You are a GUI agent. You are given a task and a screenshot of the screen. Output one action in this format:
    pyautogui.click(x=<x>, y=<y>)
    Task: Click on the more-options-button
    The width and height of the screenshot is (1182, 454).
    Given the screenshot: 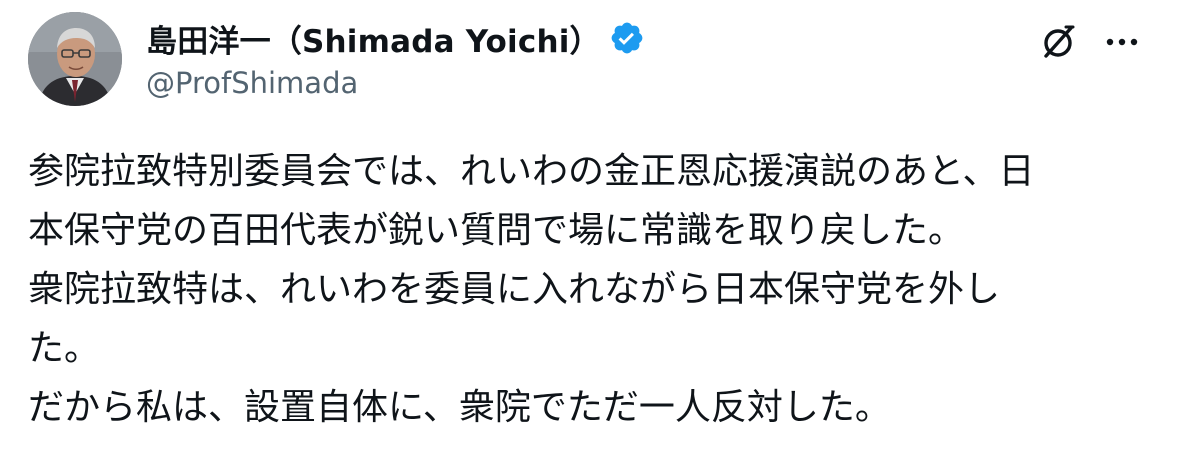 What is the action you would take?
    pyautogui.click(x=1122, y=42)
    